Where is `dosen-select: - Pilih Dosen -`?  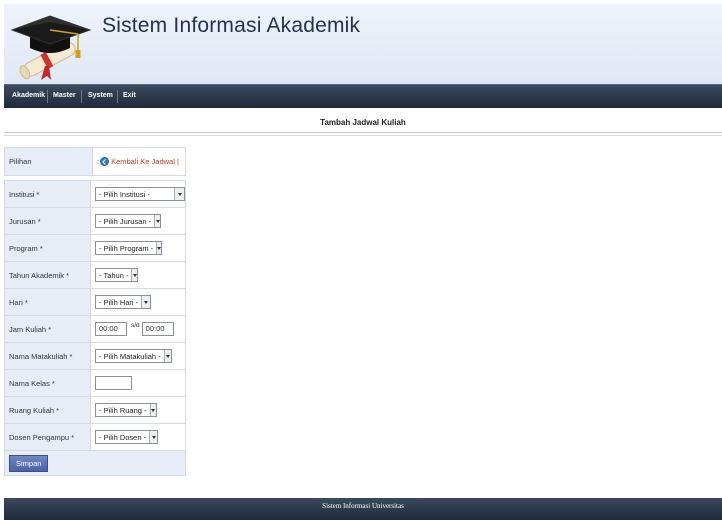 dosen-select: - Pilih Dosen - is located at coordinates (126, 437).